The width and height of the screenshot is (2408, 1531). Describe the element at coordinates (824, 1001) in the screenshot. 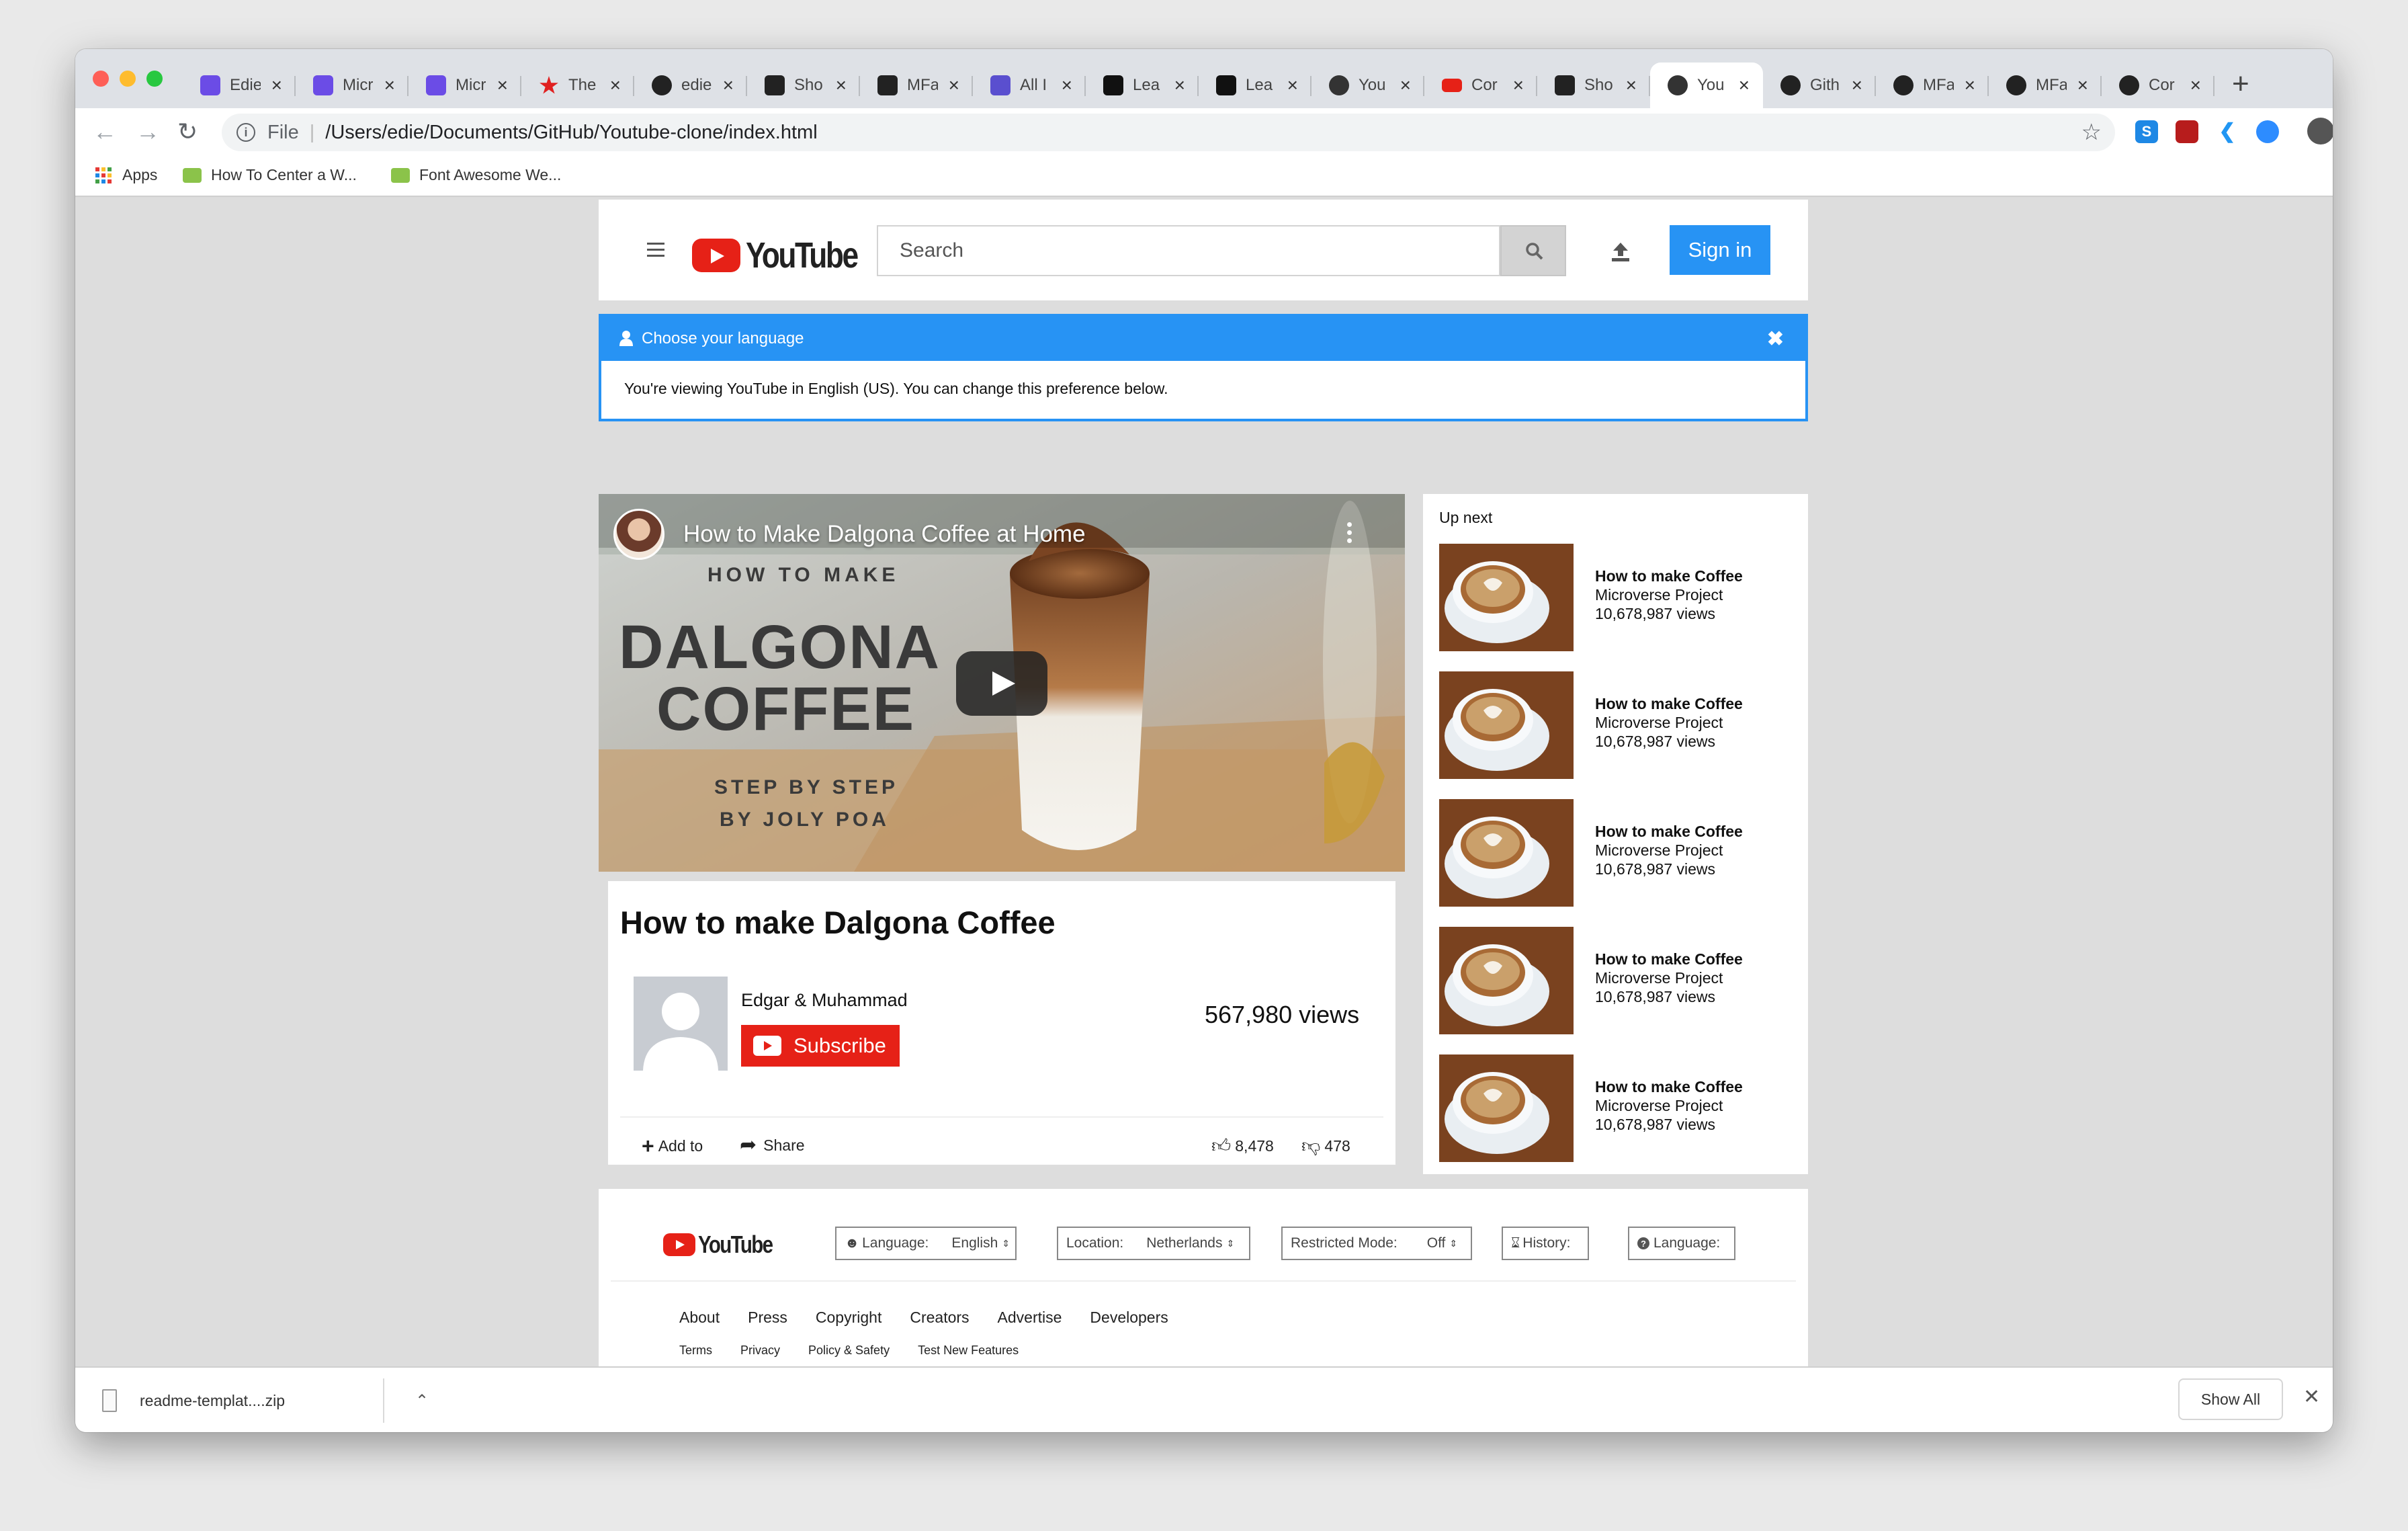

I see `channel-name: Edgar & Muhammad` at that location.